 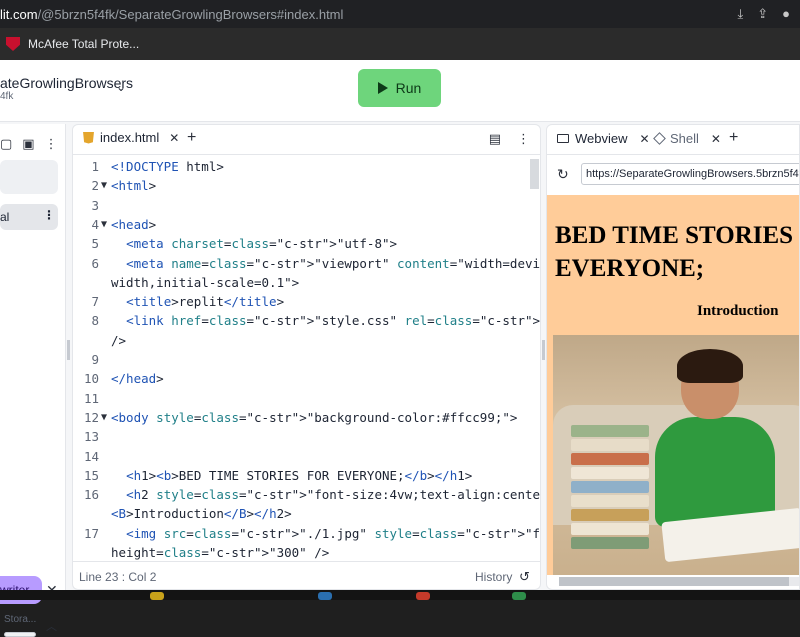 What do you see at coordinates (19, 14) in the screenshot?
I see `url-host: lit.com` at bounding box center [19, 14].